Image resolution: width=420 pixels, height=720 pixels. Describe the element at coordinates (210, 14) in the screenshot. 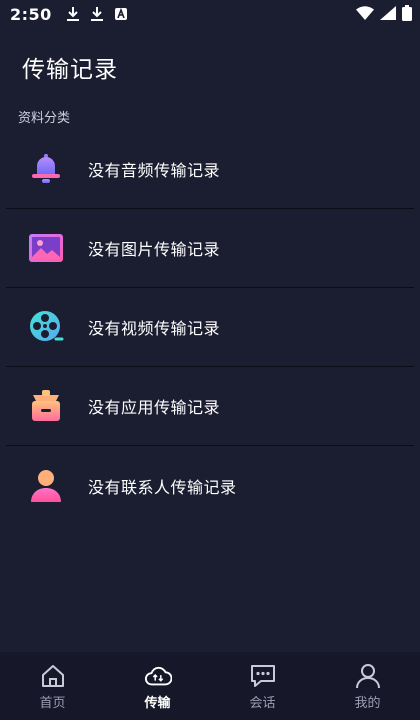

I see `status-bar: 2:50` at that location.